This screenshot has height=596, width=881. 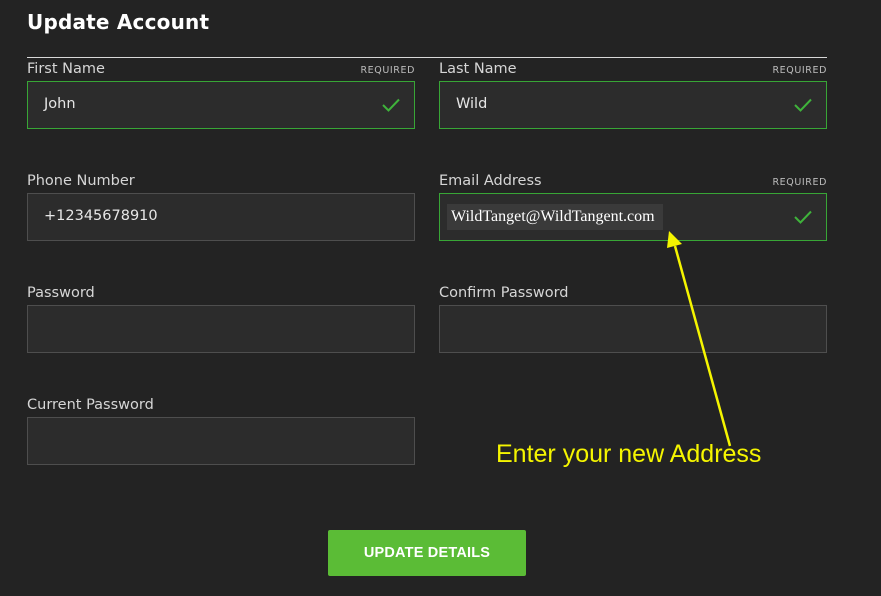 I want to click on email-value: WildTanget@WildTangent.com, so click(x=555, y=217).